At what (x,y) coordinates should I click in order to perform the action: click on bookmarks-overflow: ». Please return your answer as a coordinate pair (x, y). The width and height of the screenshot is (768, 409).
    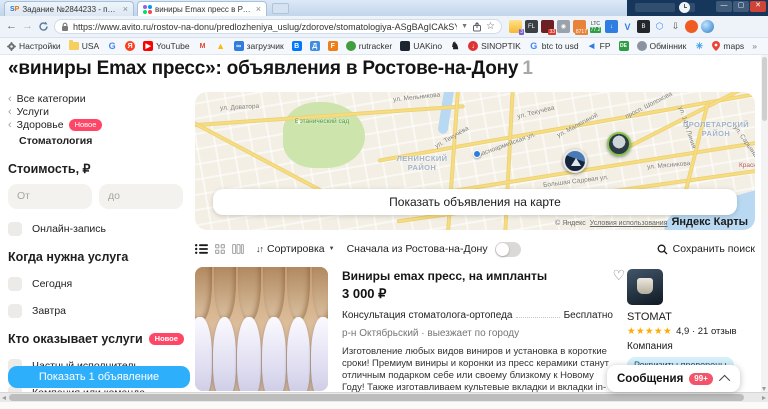
    Looking at the image, I should click on (754, 46).